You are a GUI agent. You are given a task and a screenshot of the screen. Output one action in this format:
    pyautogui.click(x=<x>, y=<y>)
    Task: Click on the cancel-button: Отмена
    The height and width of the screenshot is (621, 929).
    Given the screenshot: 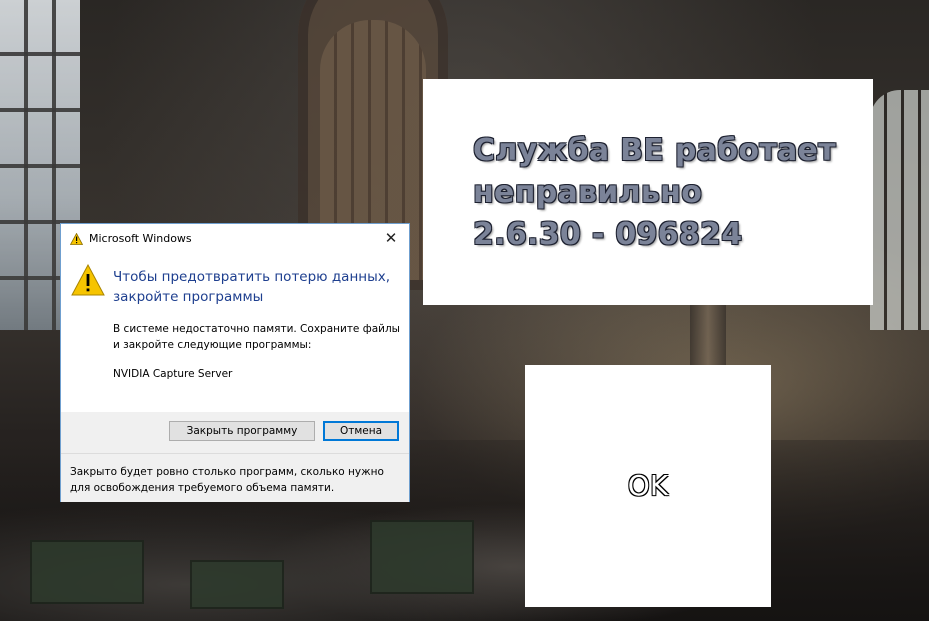 What is the action you would take?
    pyautogui.click(x=361, y=431)
    